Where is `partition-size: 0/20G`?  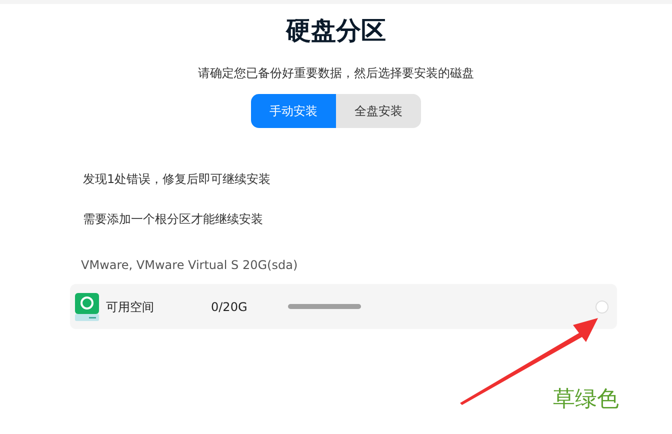 partition-size: 0/20G is located at coordinates (229, 307).